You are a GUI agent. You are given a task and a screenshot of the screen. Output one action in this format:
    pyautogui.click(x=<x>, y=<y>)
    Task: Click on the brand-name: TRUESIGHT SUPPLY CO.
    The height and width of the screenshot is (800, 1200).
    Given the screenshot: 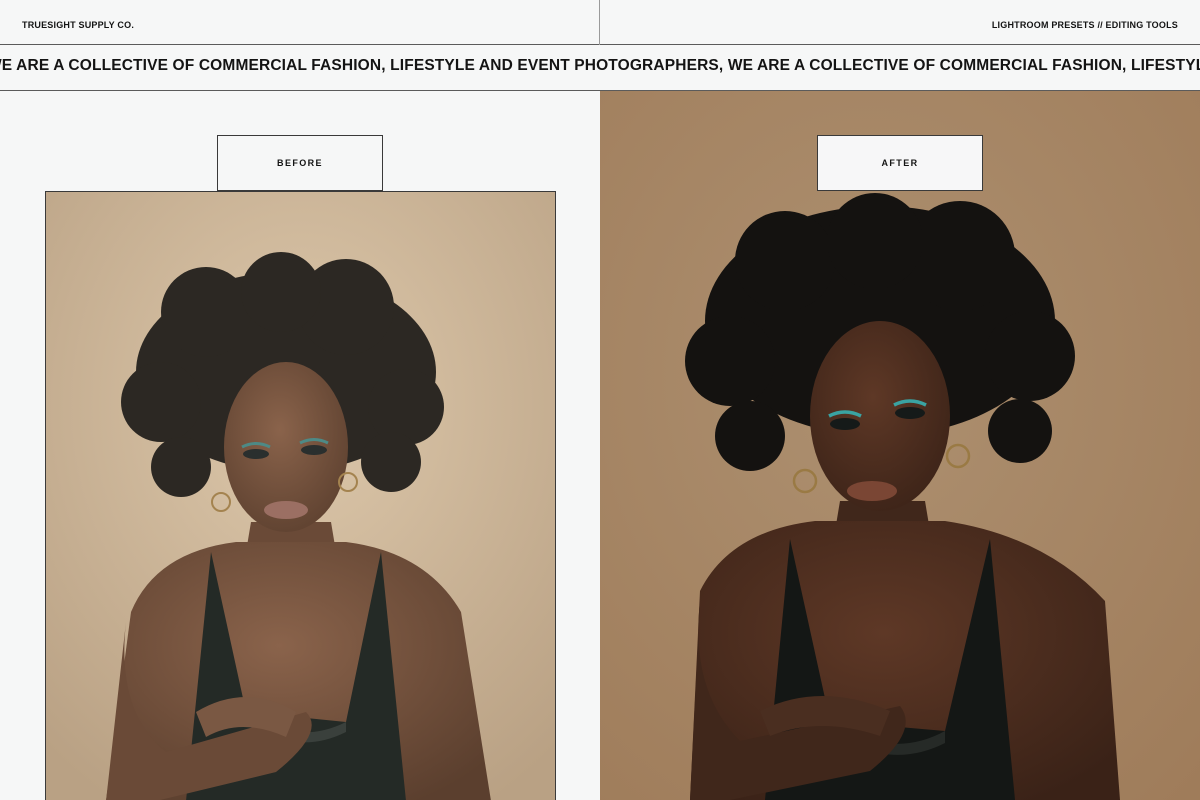 What is the action you would take?
    pyautogui.click(x=78, y=25)
    